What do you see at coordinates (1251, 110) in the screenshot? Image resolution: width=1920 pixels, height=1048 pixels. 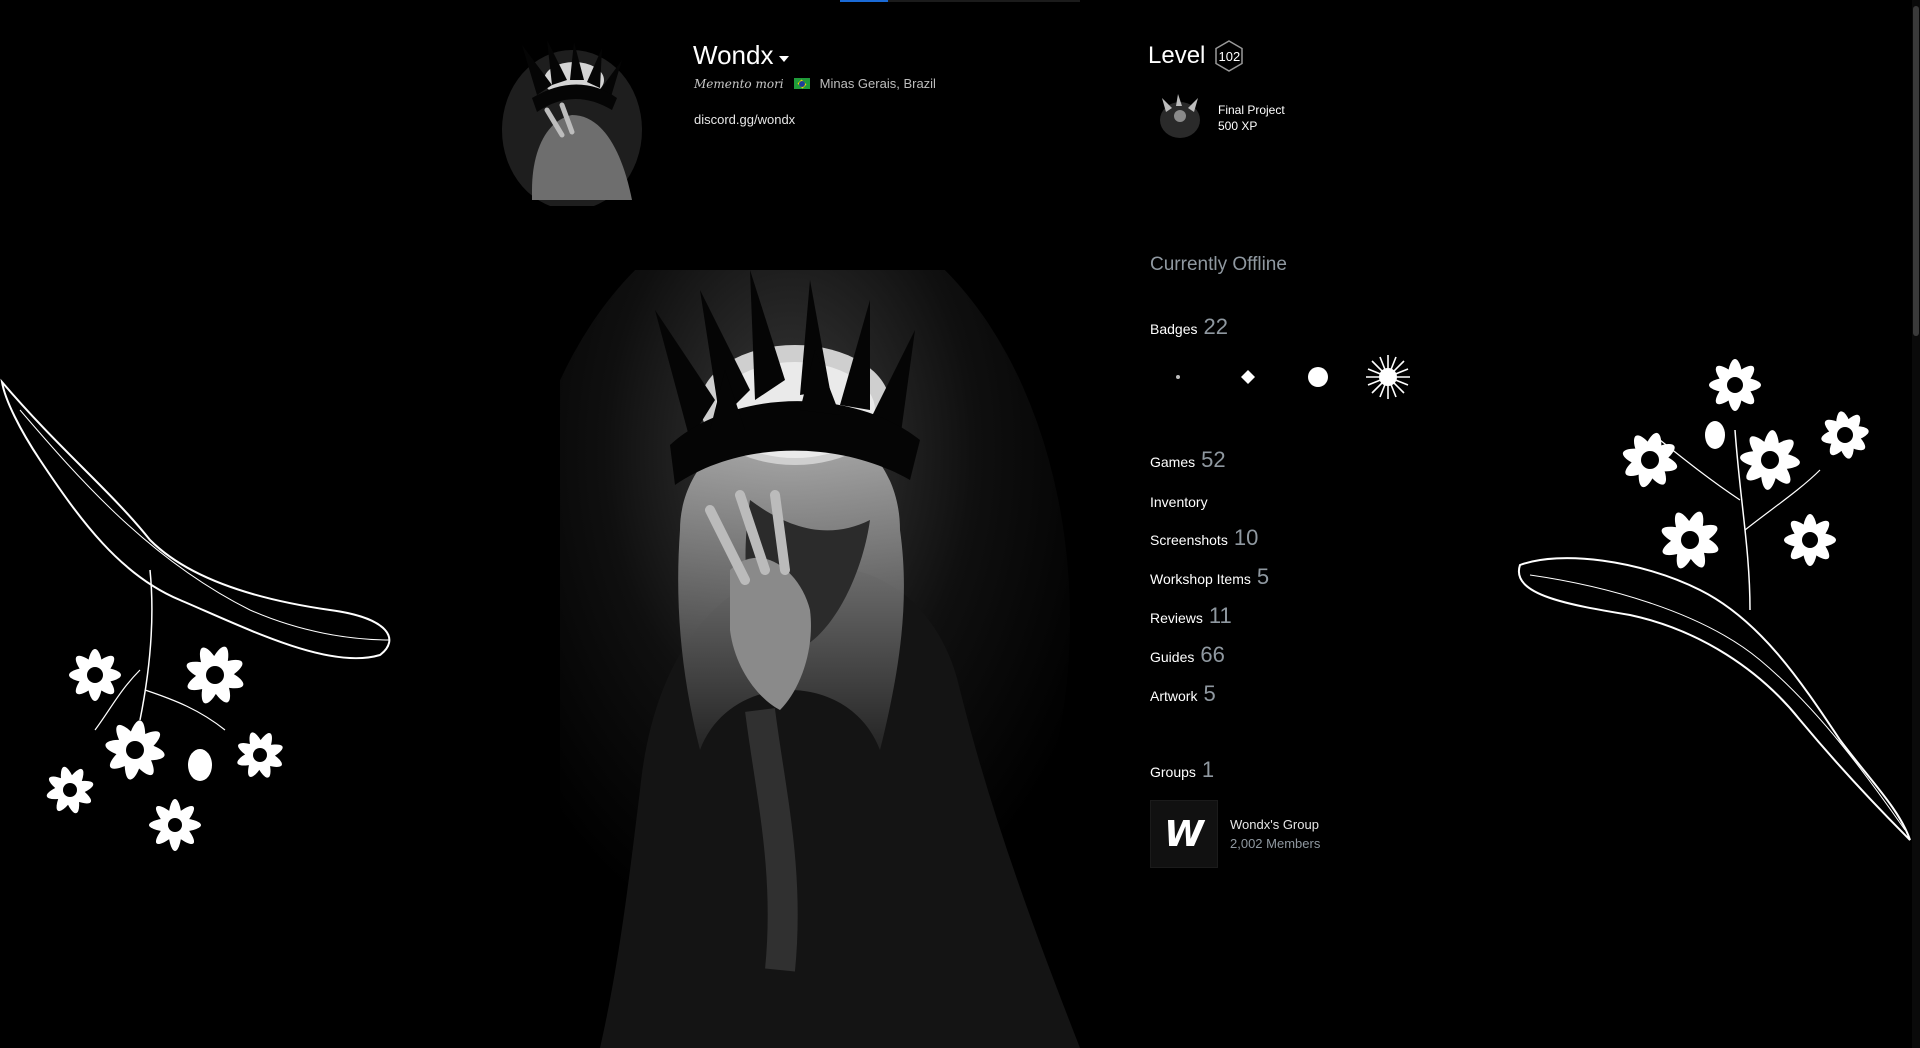 I see `favorite-badge-name: Final Project` at bounding box center [1251, 110].